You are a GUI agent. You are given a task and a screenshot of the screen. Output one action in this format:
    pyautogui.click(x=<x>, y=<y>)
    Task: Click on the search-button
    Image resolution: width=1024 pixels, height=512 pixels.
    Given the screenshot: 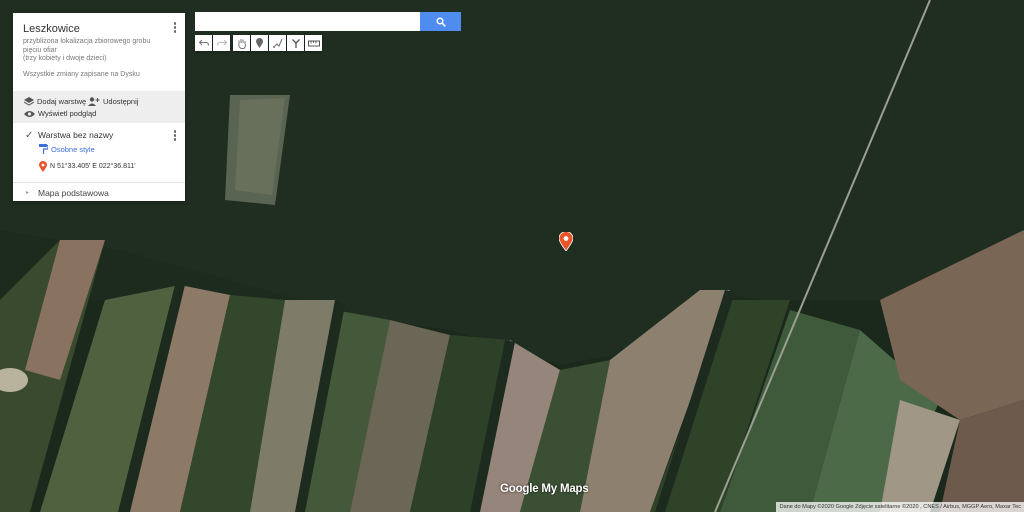 What is the action you would take?
    pyautogui.click(x=440, y=21)
    